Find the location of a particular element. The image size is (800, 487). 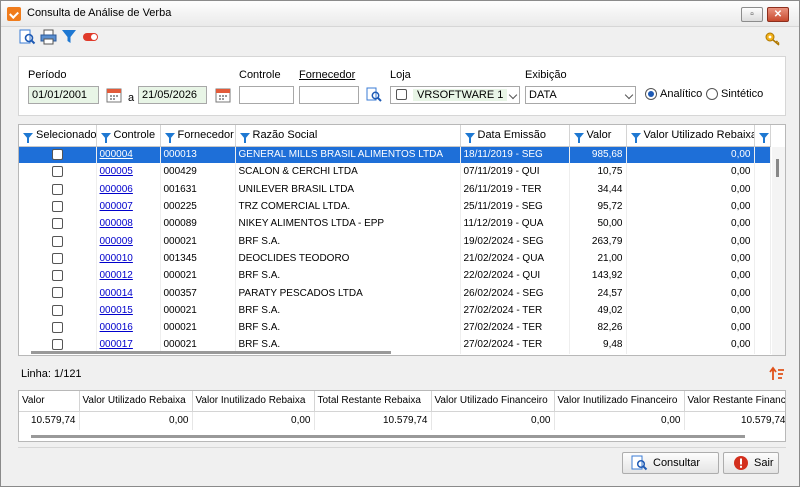

exibicao-select: DATA is located at coordinates (580, 95).